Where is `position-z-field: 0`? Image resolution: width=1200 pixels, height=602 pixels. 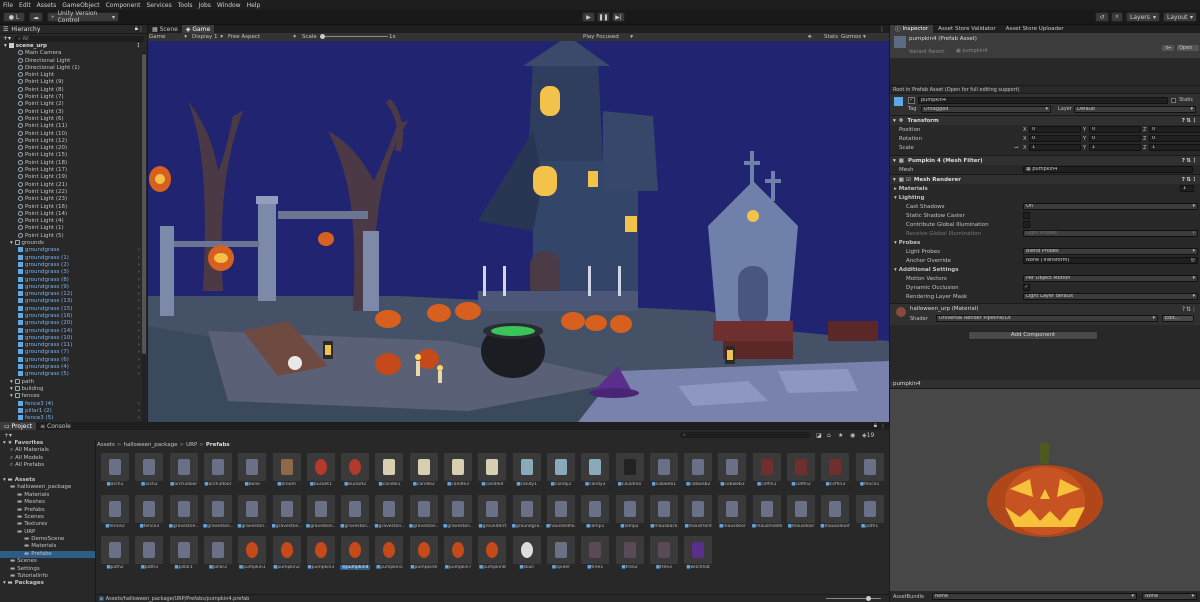
position-z-field: 0 is located at coordinates (1174, 129).